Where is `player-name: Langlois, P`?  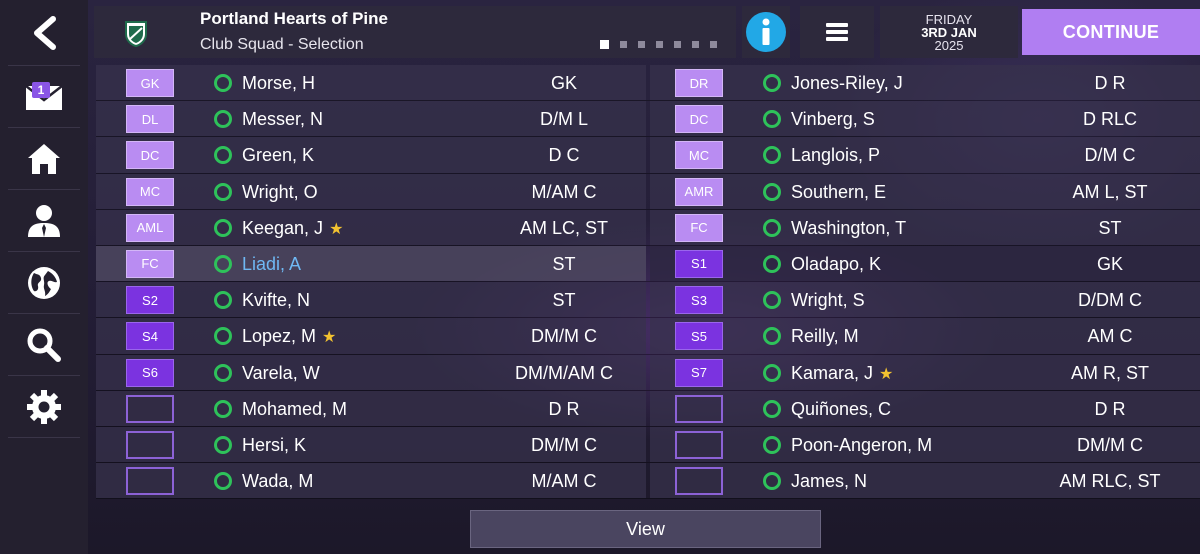 player-name: Langlois, P is located at coordinates (835, 155).